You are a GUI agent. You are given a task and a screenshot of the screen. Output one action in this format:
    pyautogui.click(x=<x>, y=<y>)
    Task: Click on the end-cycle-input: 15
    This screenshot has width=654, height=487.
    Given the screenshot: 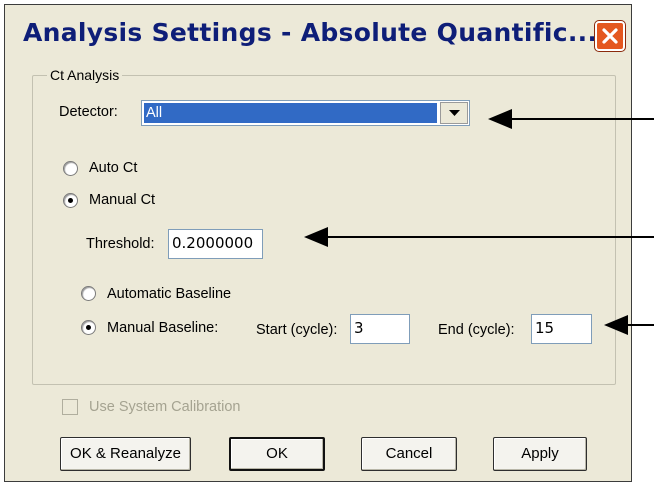 What is the action you would take?
    pyautogui.click(x=561, y=329)
    